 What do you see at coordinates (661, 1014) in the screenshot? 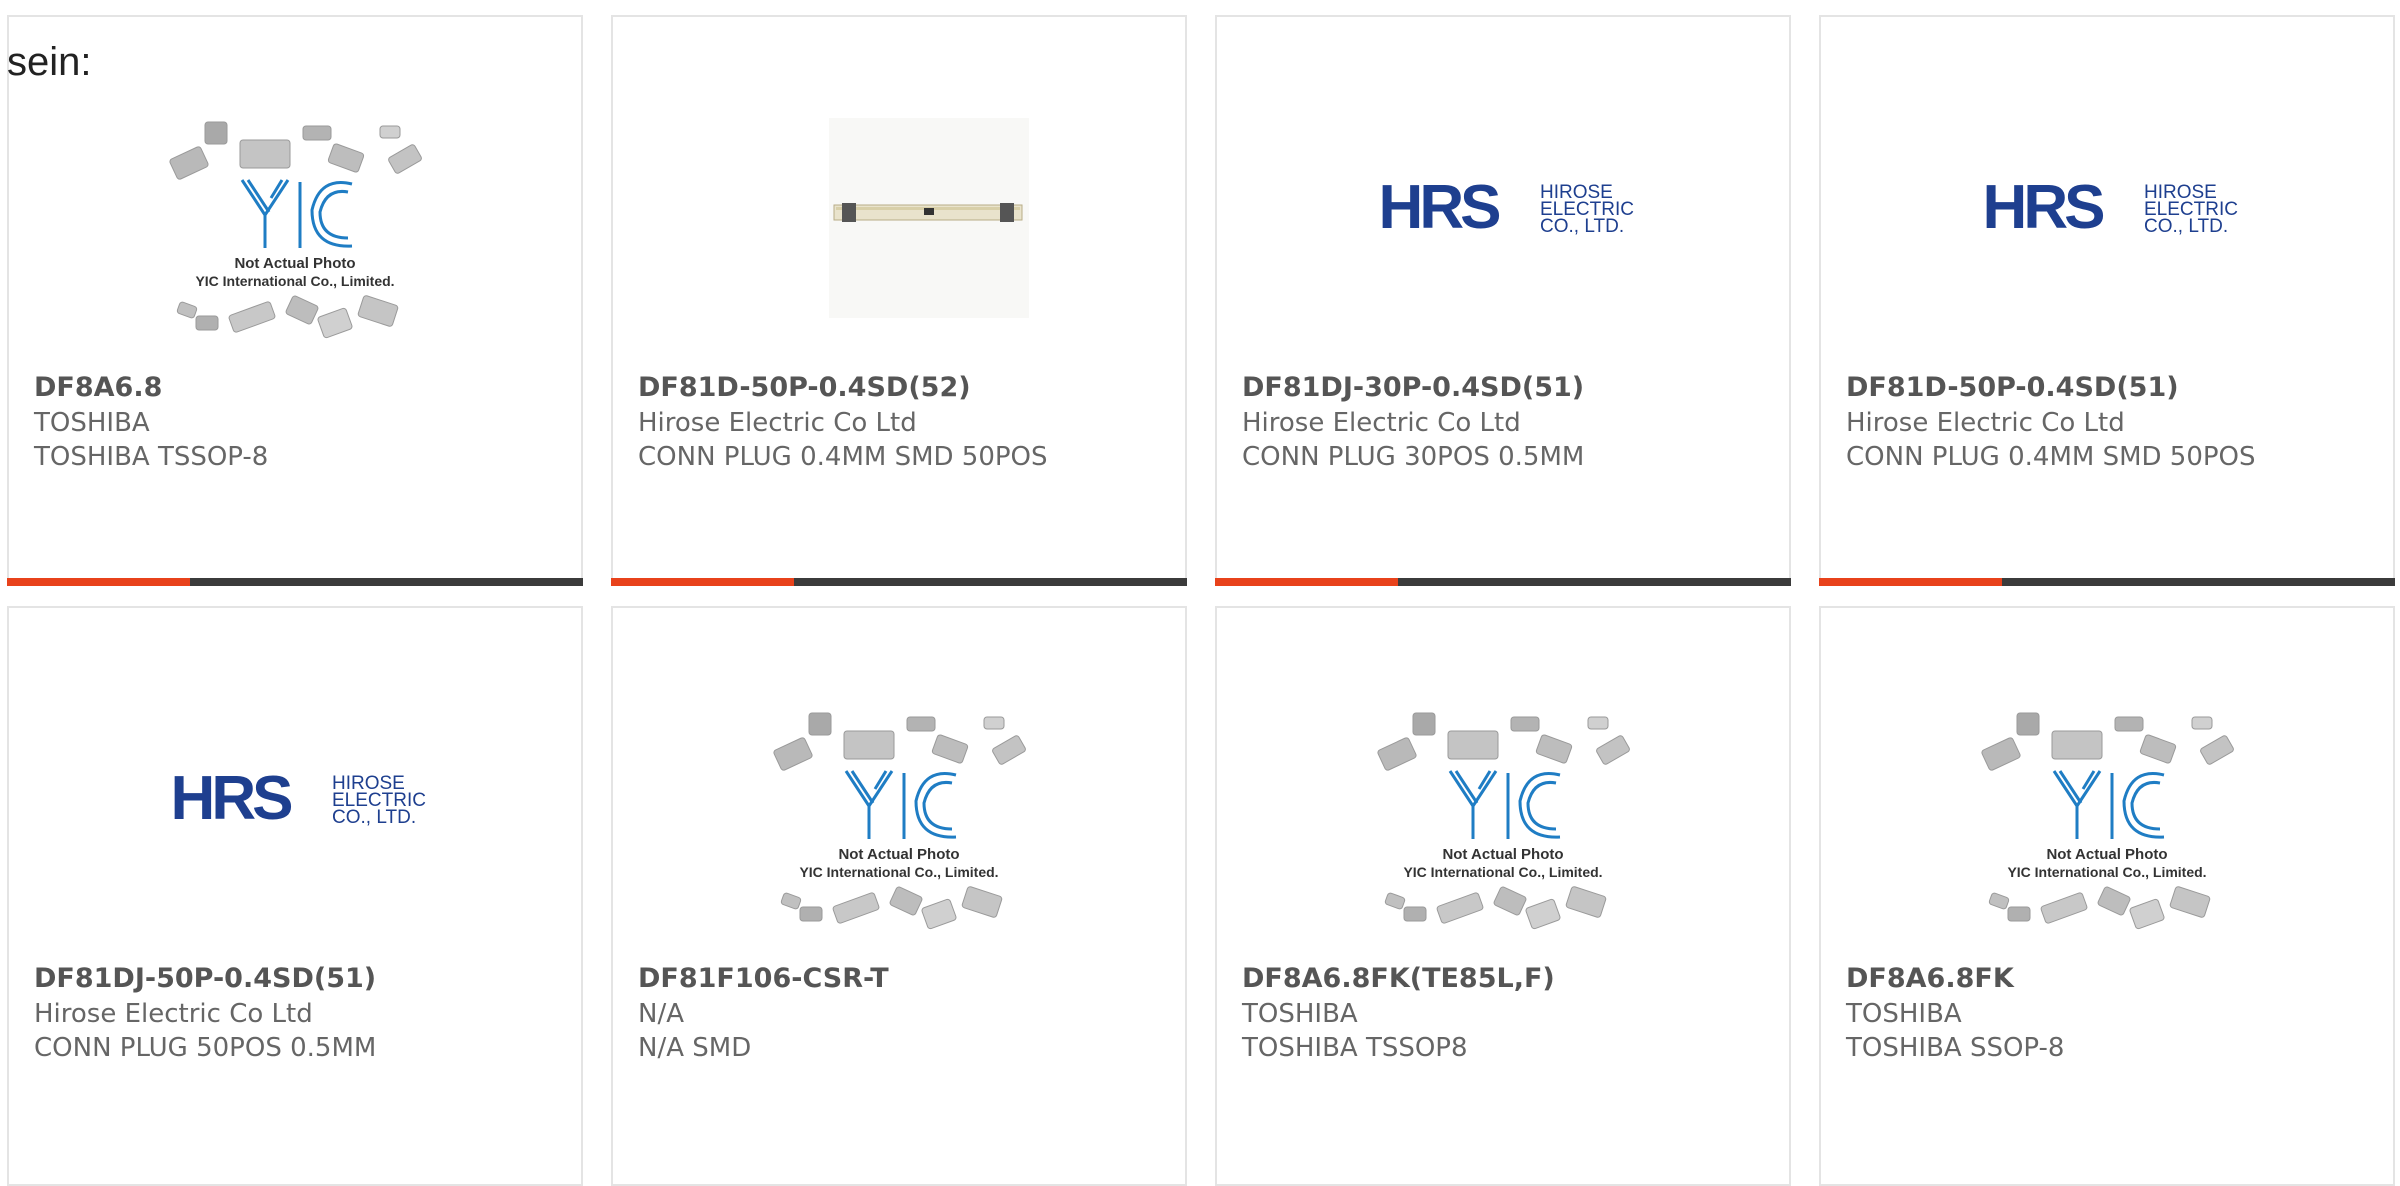
I see `manufacturer: N/A` at bounding box center [661, 1014].